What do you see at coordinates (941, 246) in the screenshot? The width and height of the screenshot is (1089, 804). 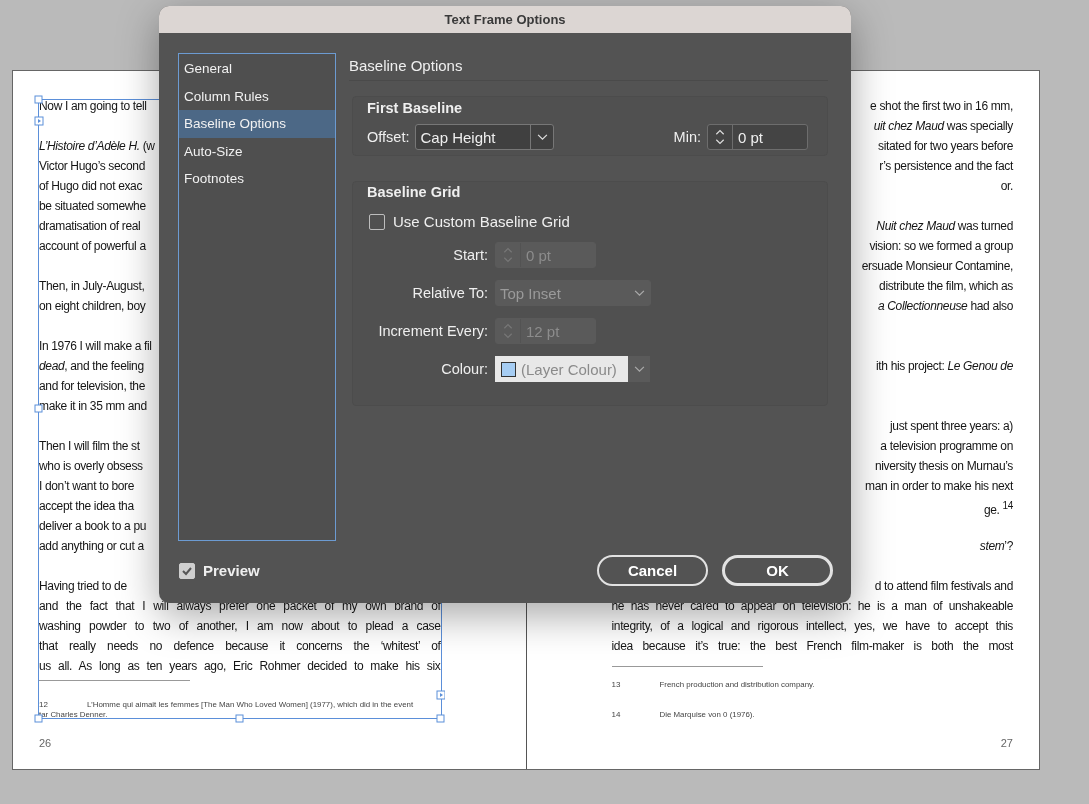 I see `text-line: vision: so we formed a group` at bounding box center [941, 246].